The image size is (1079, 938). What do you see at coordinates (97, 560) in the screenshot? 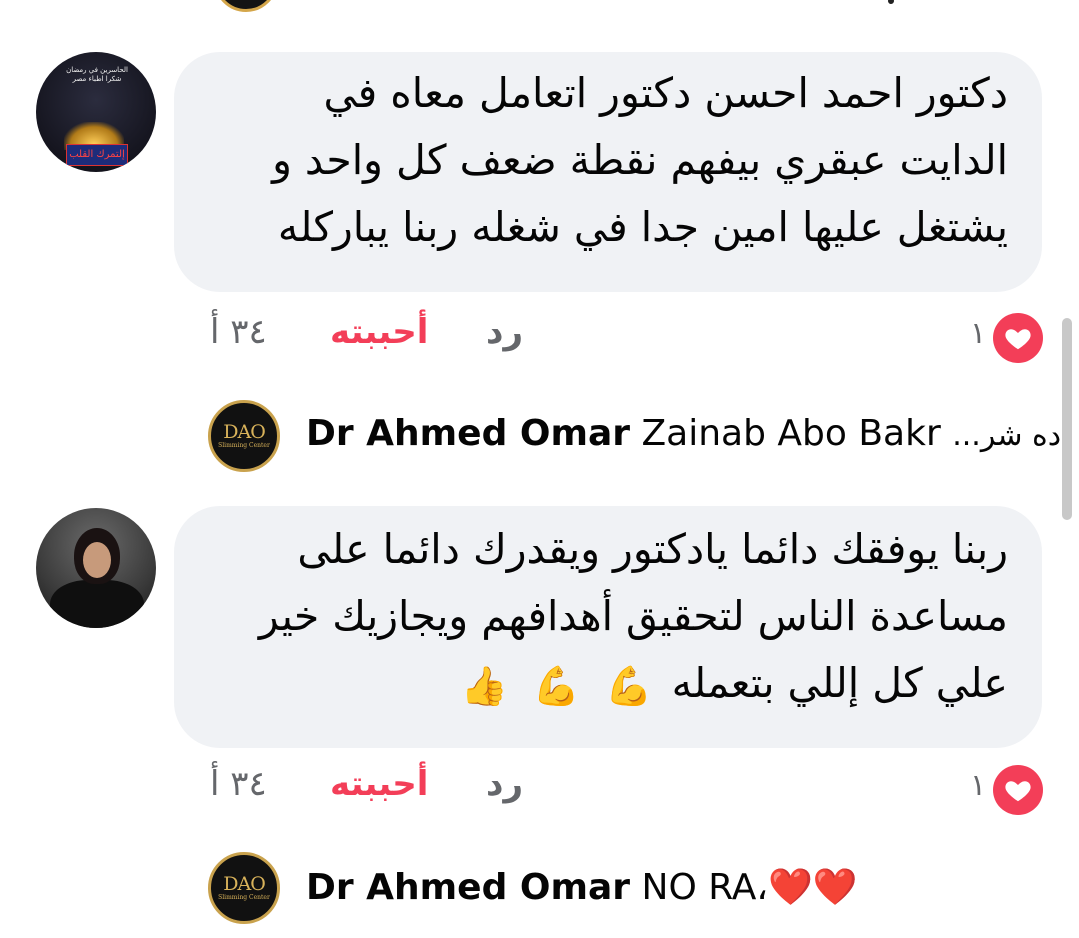
I see `avatar-photo-face` at bounding box center [97, 560].